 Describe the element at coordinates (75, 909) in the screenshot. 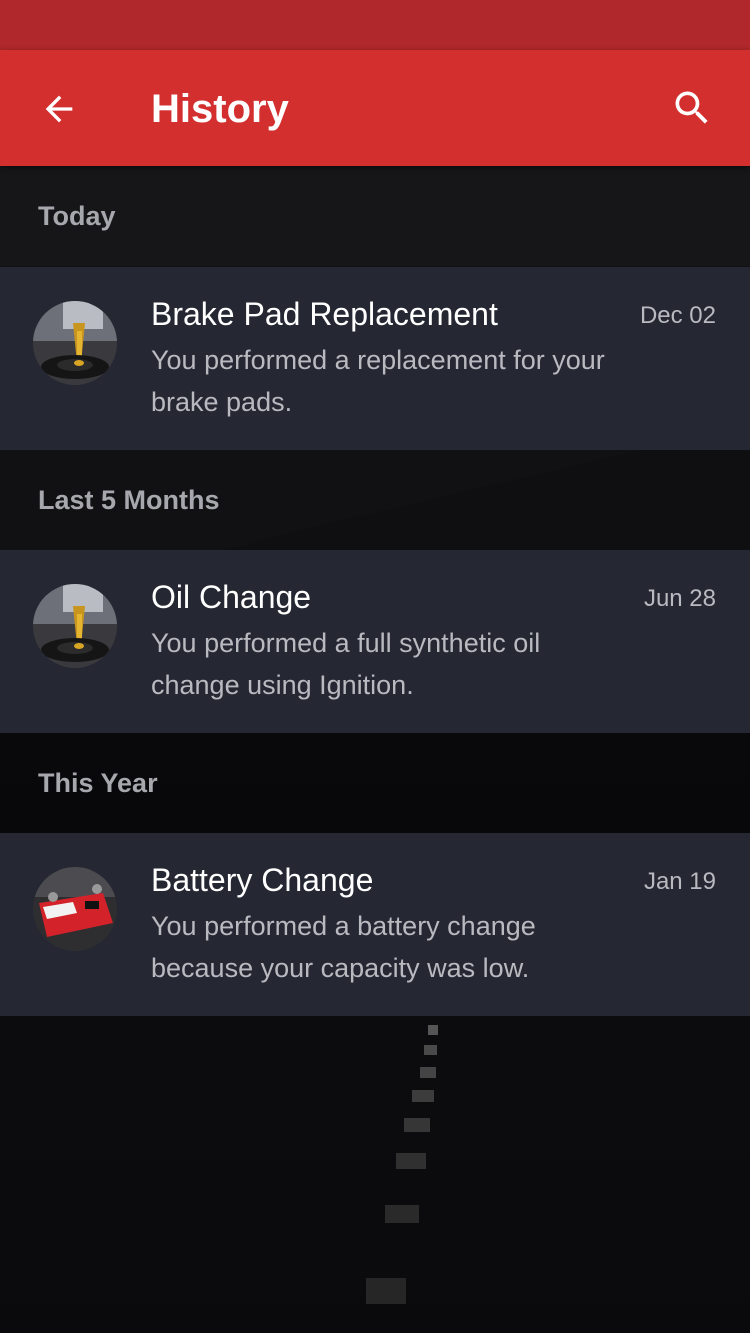

I see `car-battery-icon` at that location.